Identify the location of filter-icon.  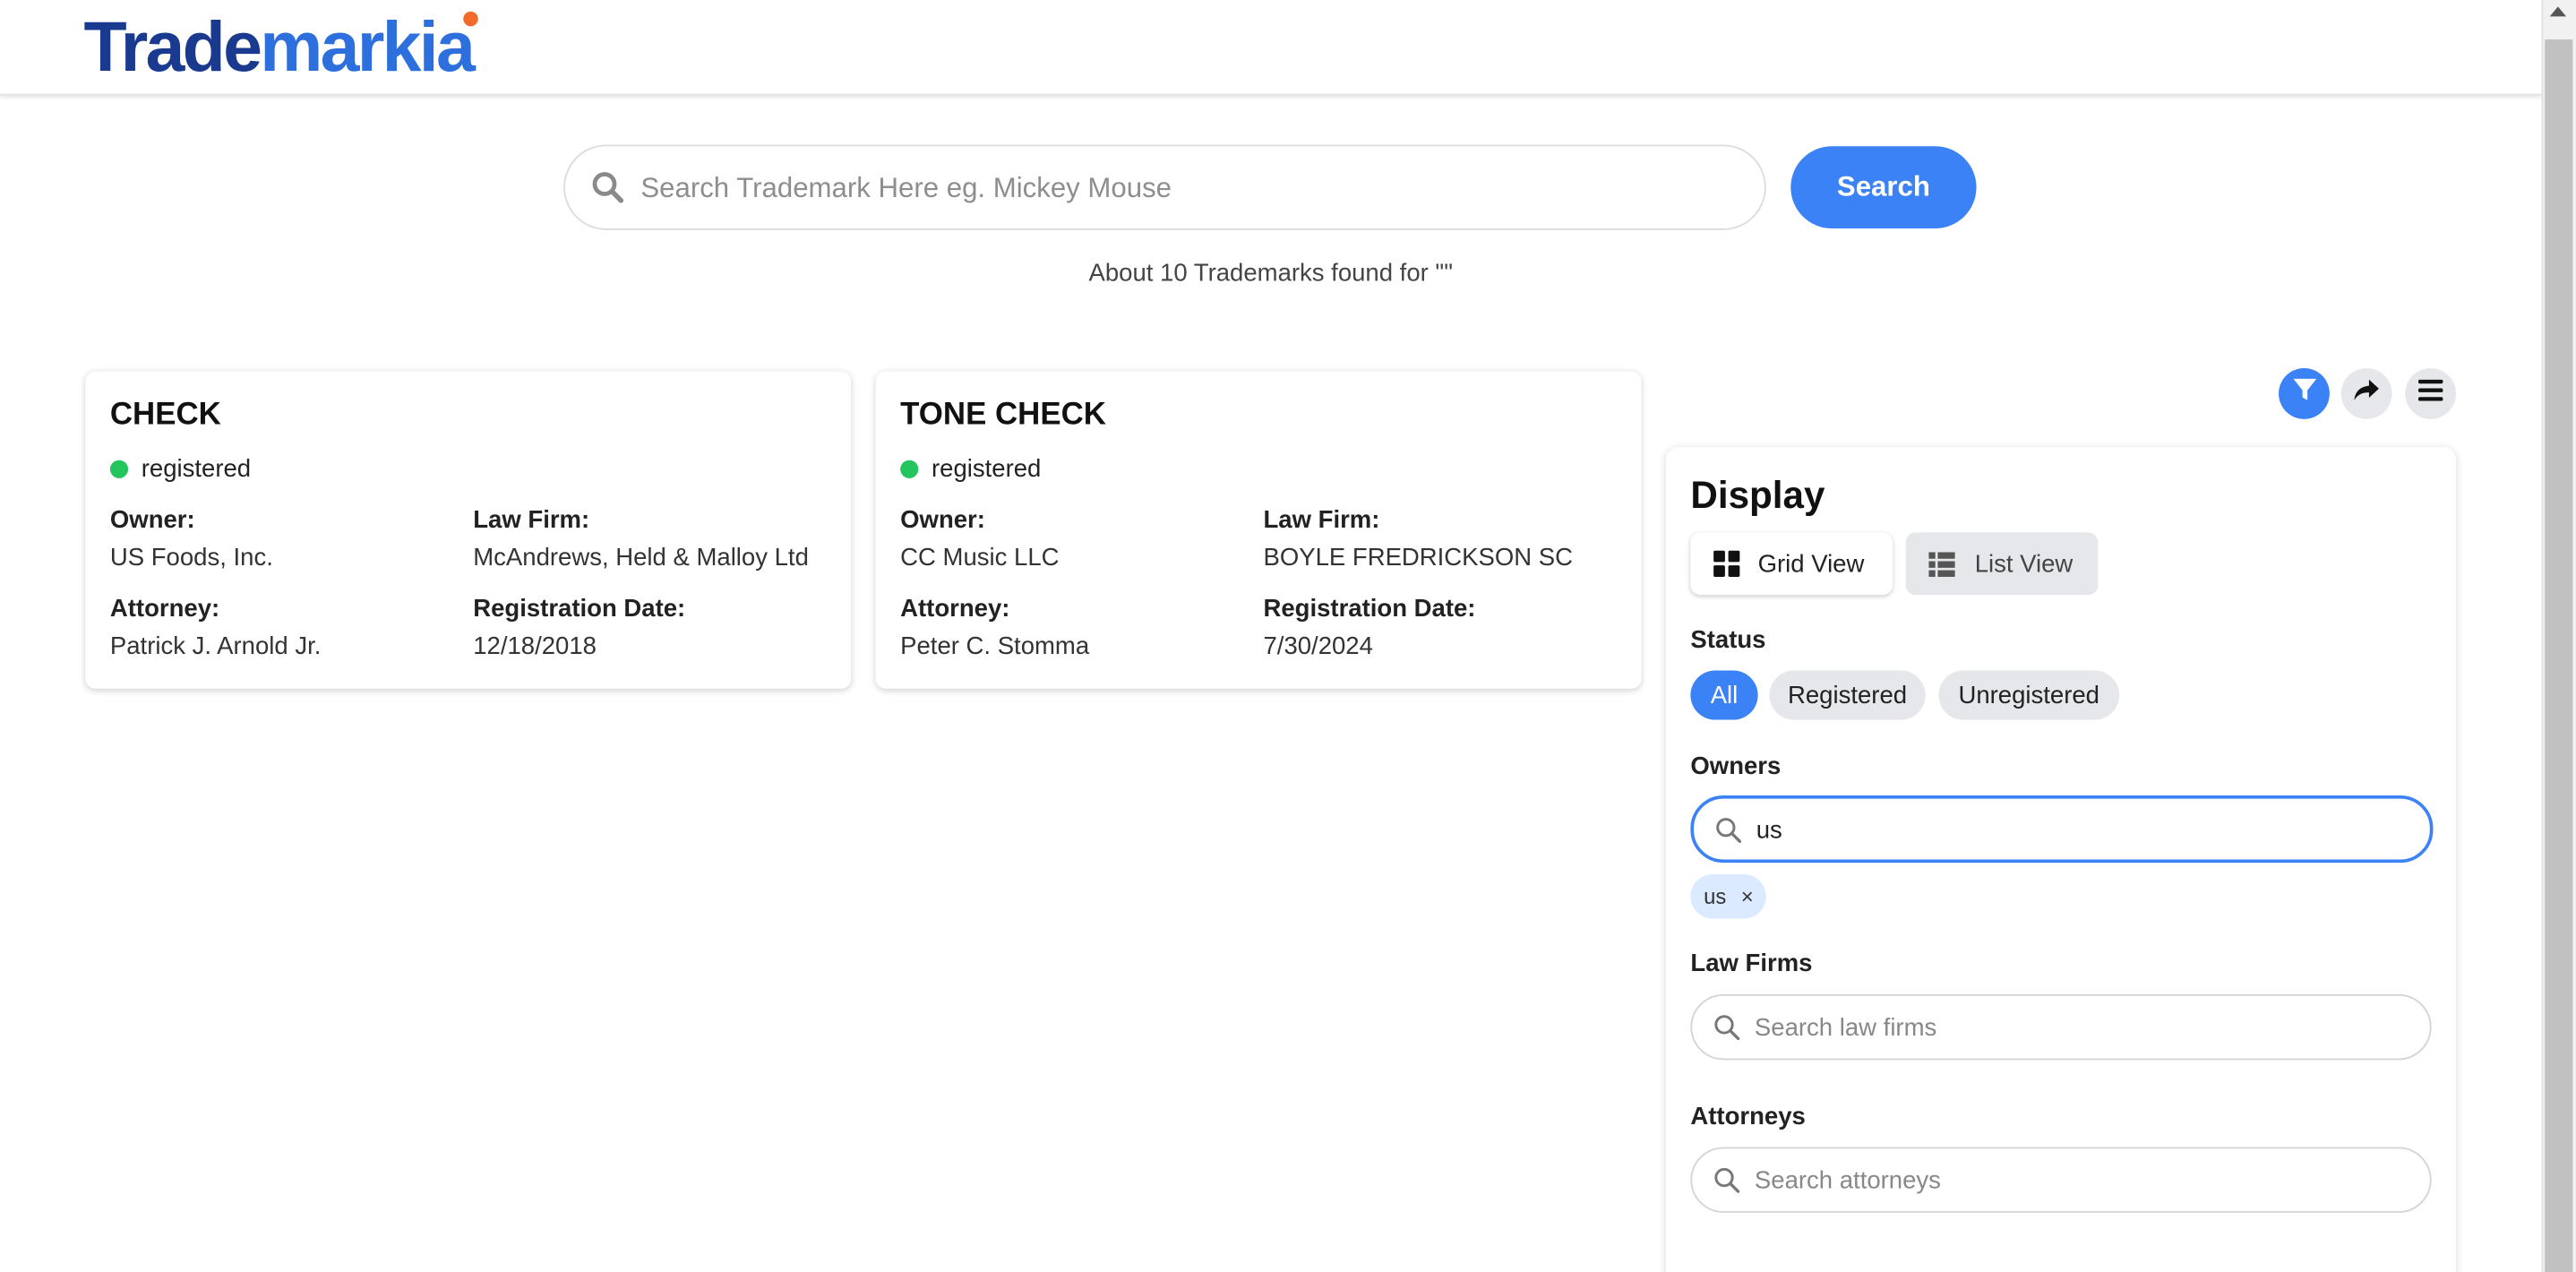
(2304, 394).